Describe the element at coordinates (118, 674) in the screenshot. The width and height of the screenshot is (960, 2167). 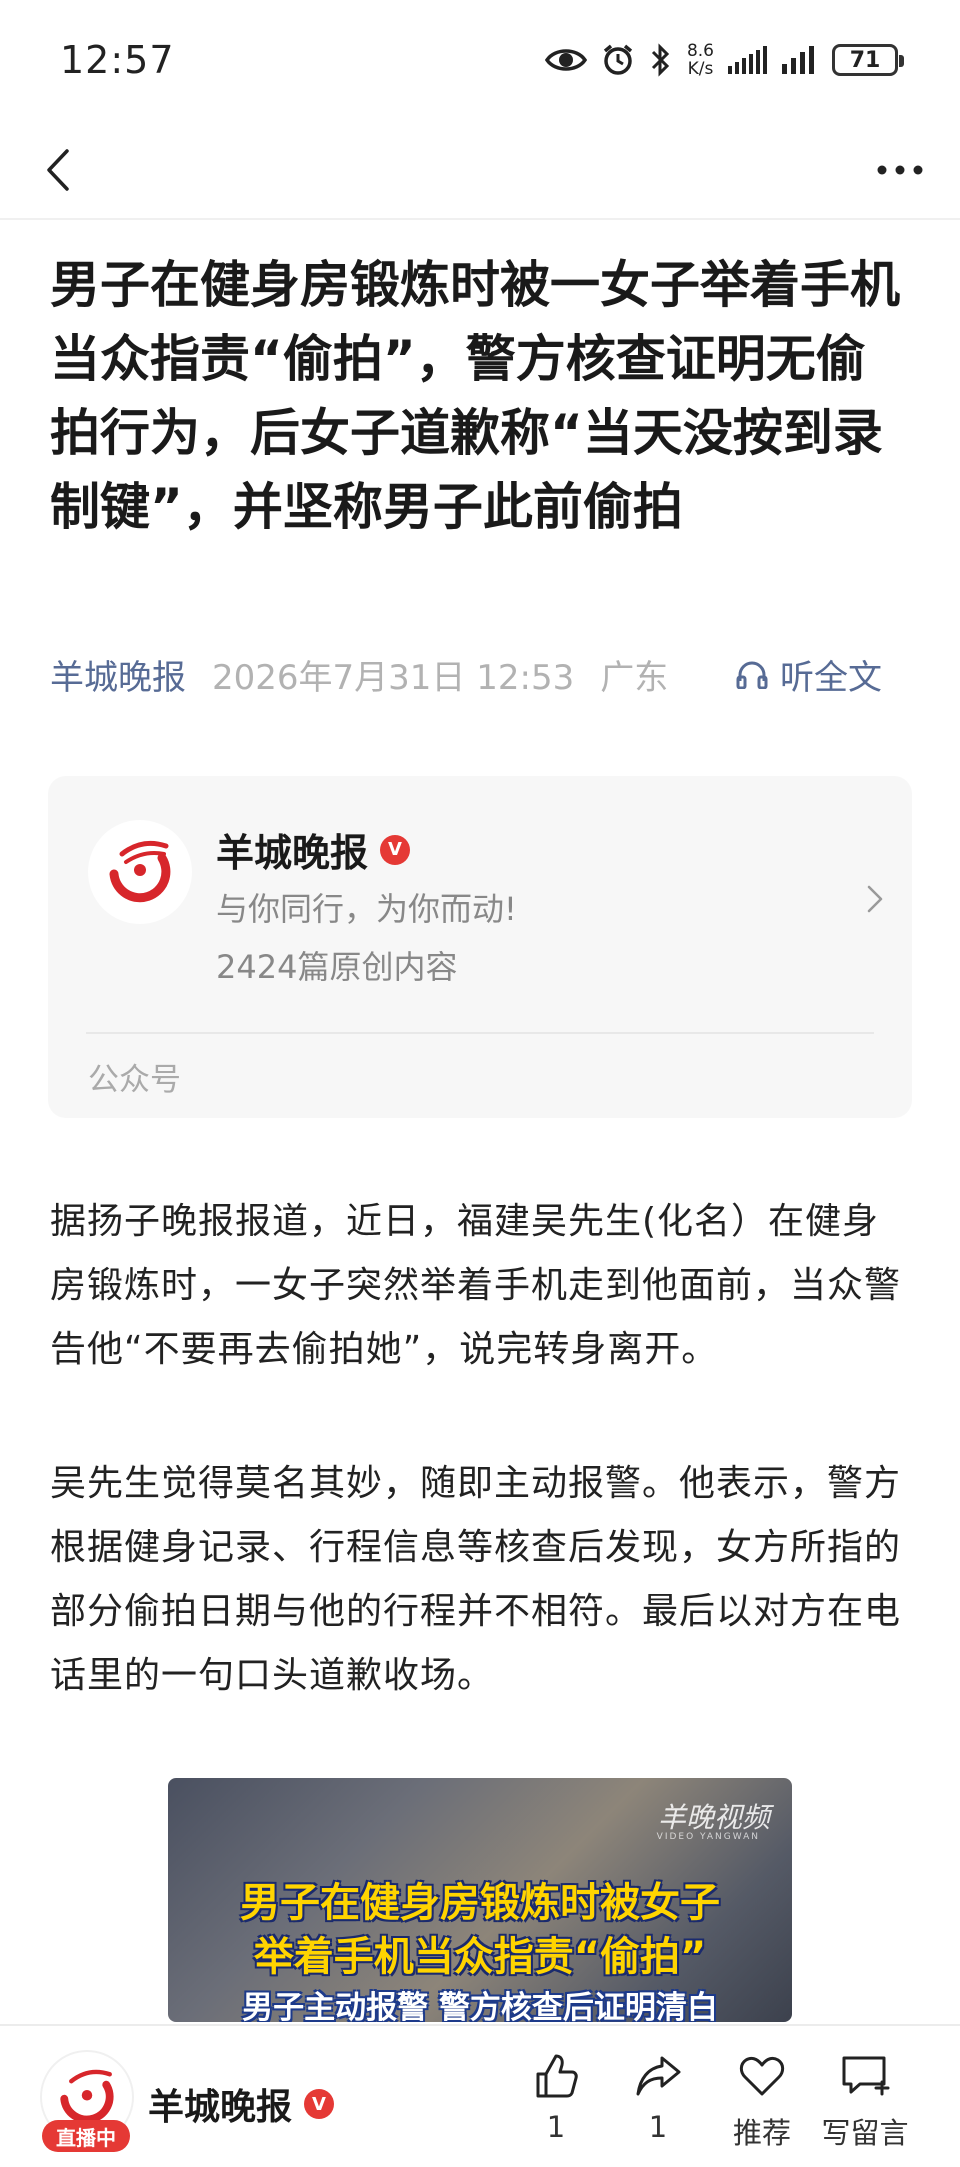
I see `article-source-link: 羊城晚报` at that location.